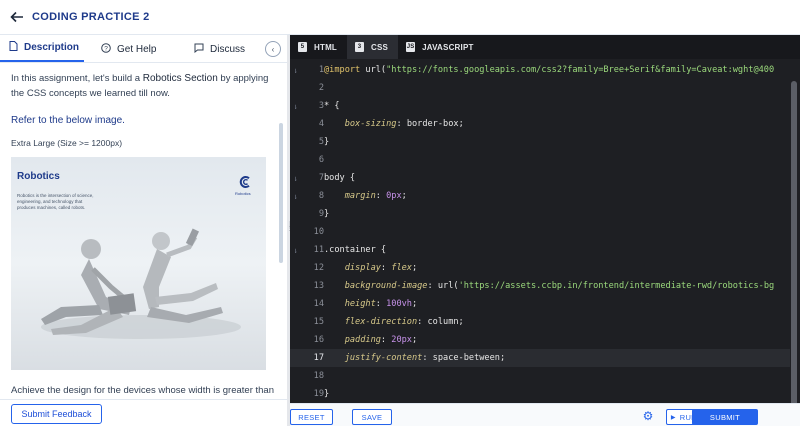 The width and height of the screenshot is (800, 426). I want to click on code-line: 9}, so click(540, 214).